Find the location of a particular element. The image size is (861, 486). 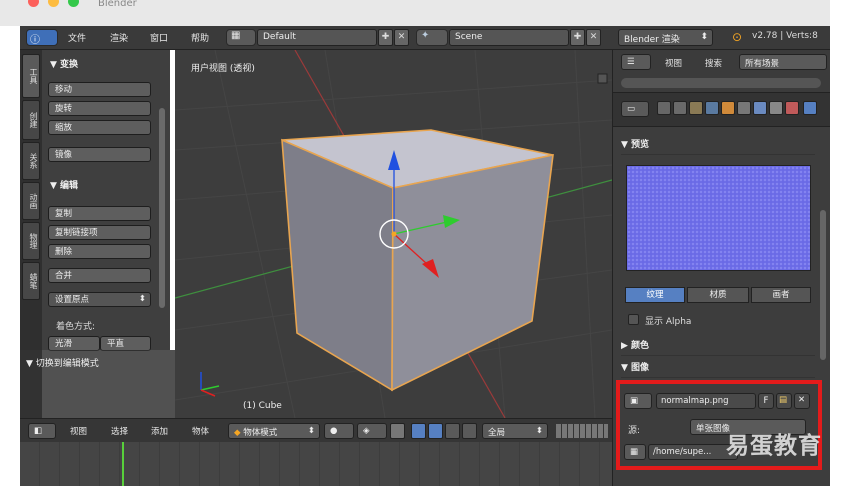

viewport-header: ◧ 视图 选择 添加 物体 ◆ 物体模式 ⬍ ● ◈ 全局 ⬍ is located at coordinates (316, 430).